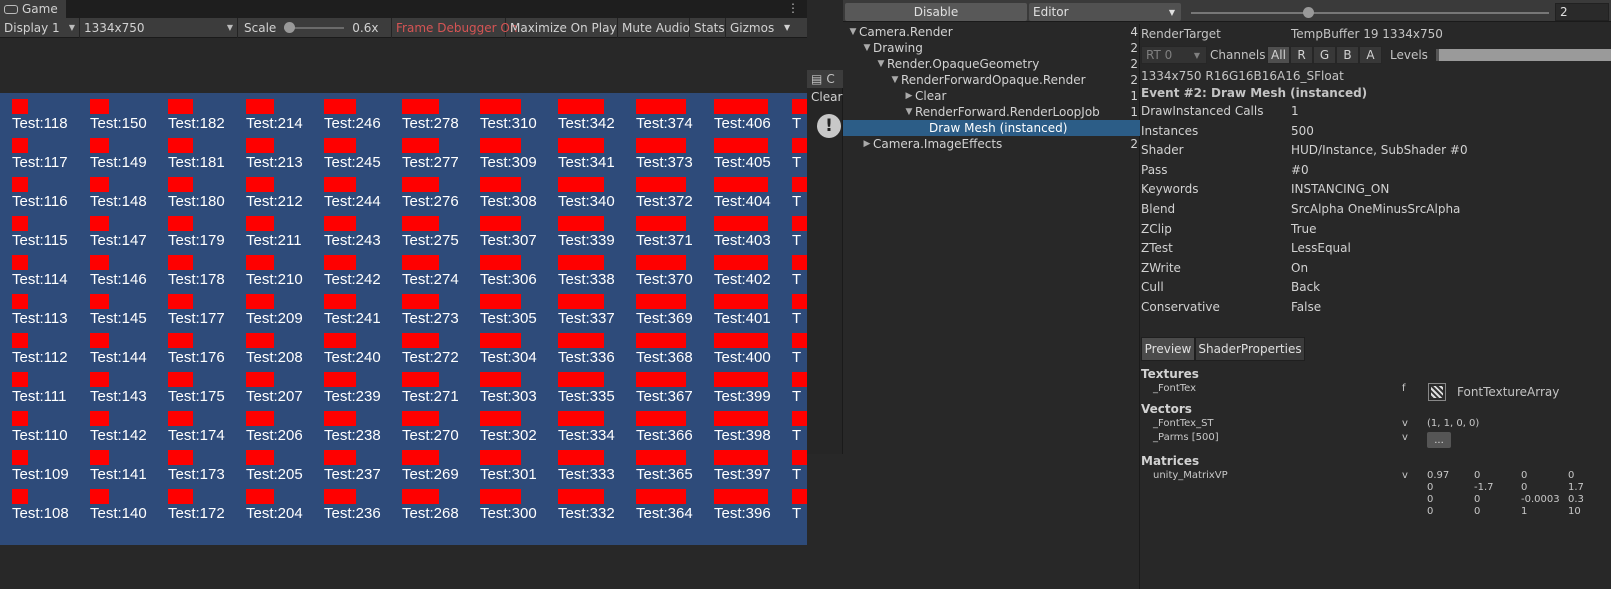  Describe the element at coordinates (1152, 287) in the screenshot. I see `property-name: Cull` at that location.